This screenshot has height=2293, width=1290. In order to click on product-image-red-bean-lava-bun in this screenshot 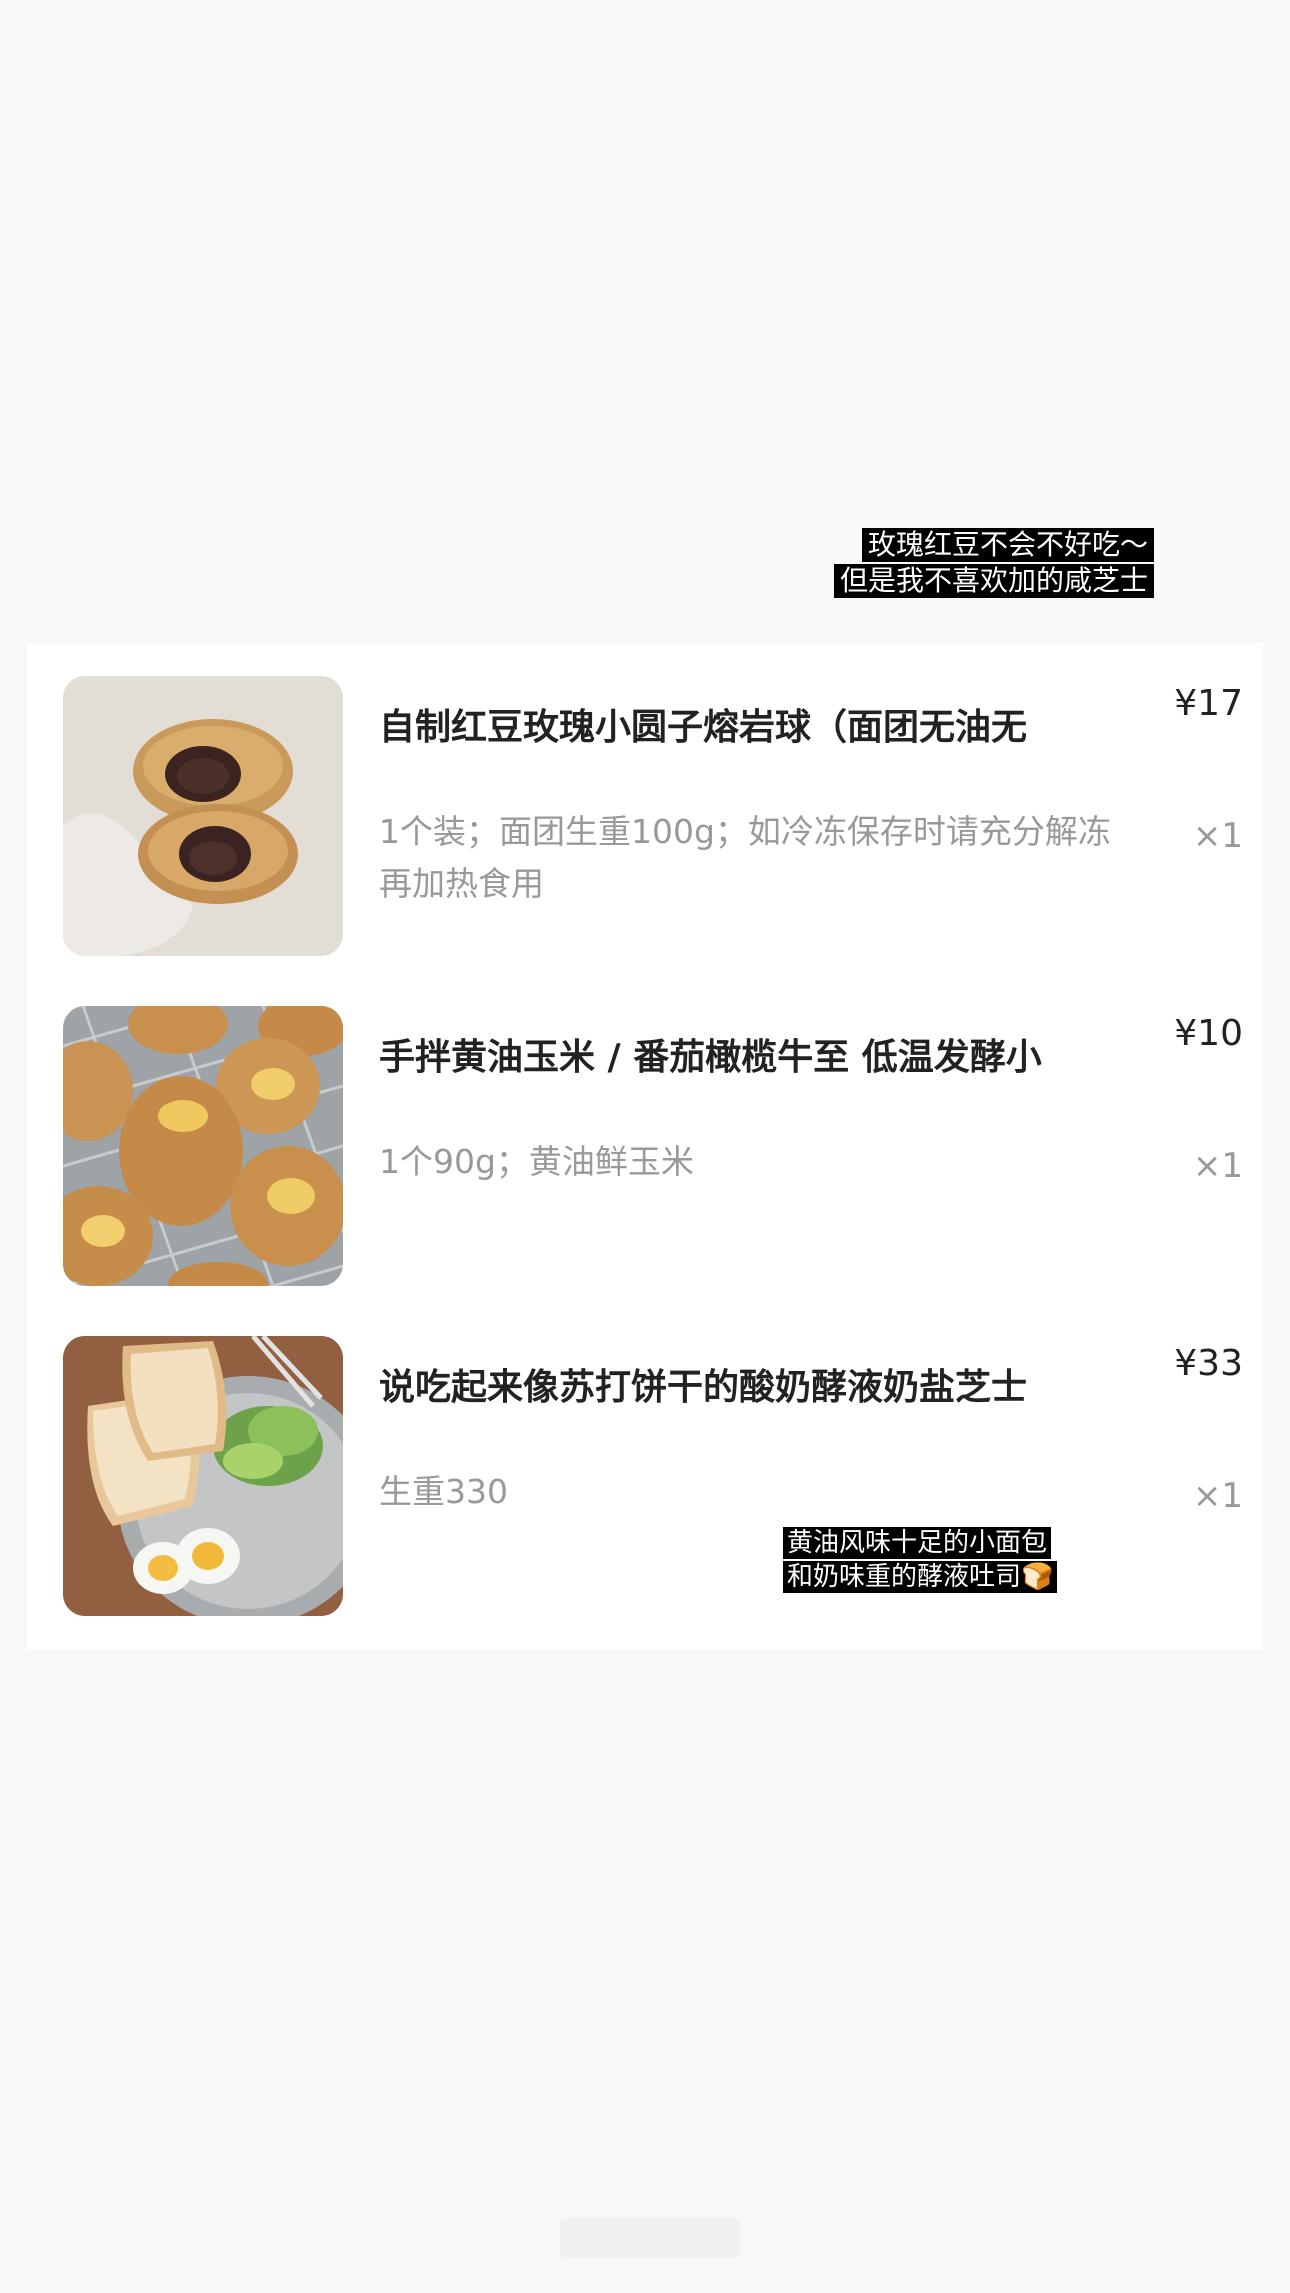, I will do `click(203, 816)`.